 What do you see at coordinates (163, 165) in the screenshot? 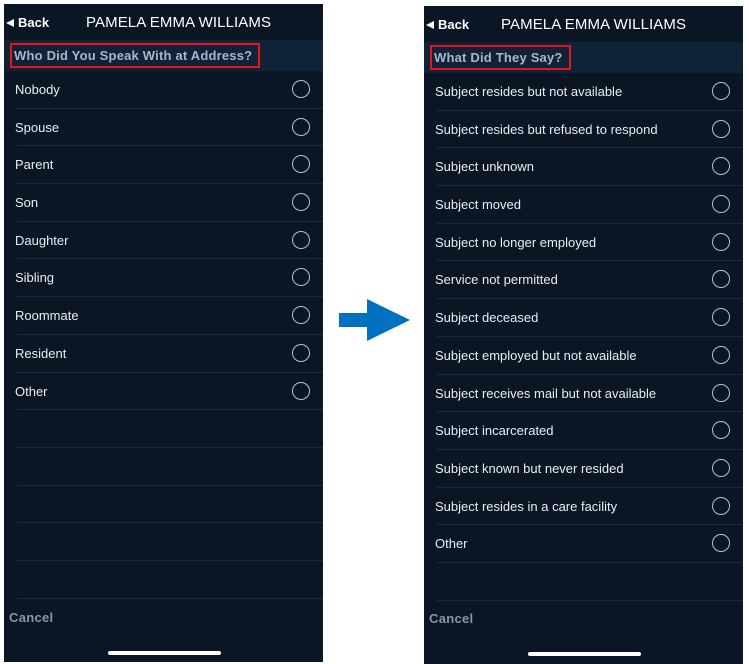
I see `option-row: Parent` at bounding box center [163, 165].